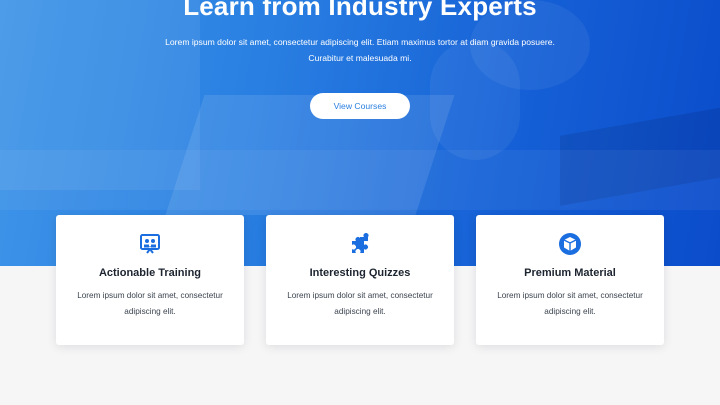  Describe the element at coordinates (360, 244) in the screenshot. I see `puzzle-icon` at that location.